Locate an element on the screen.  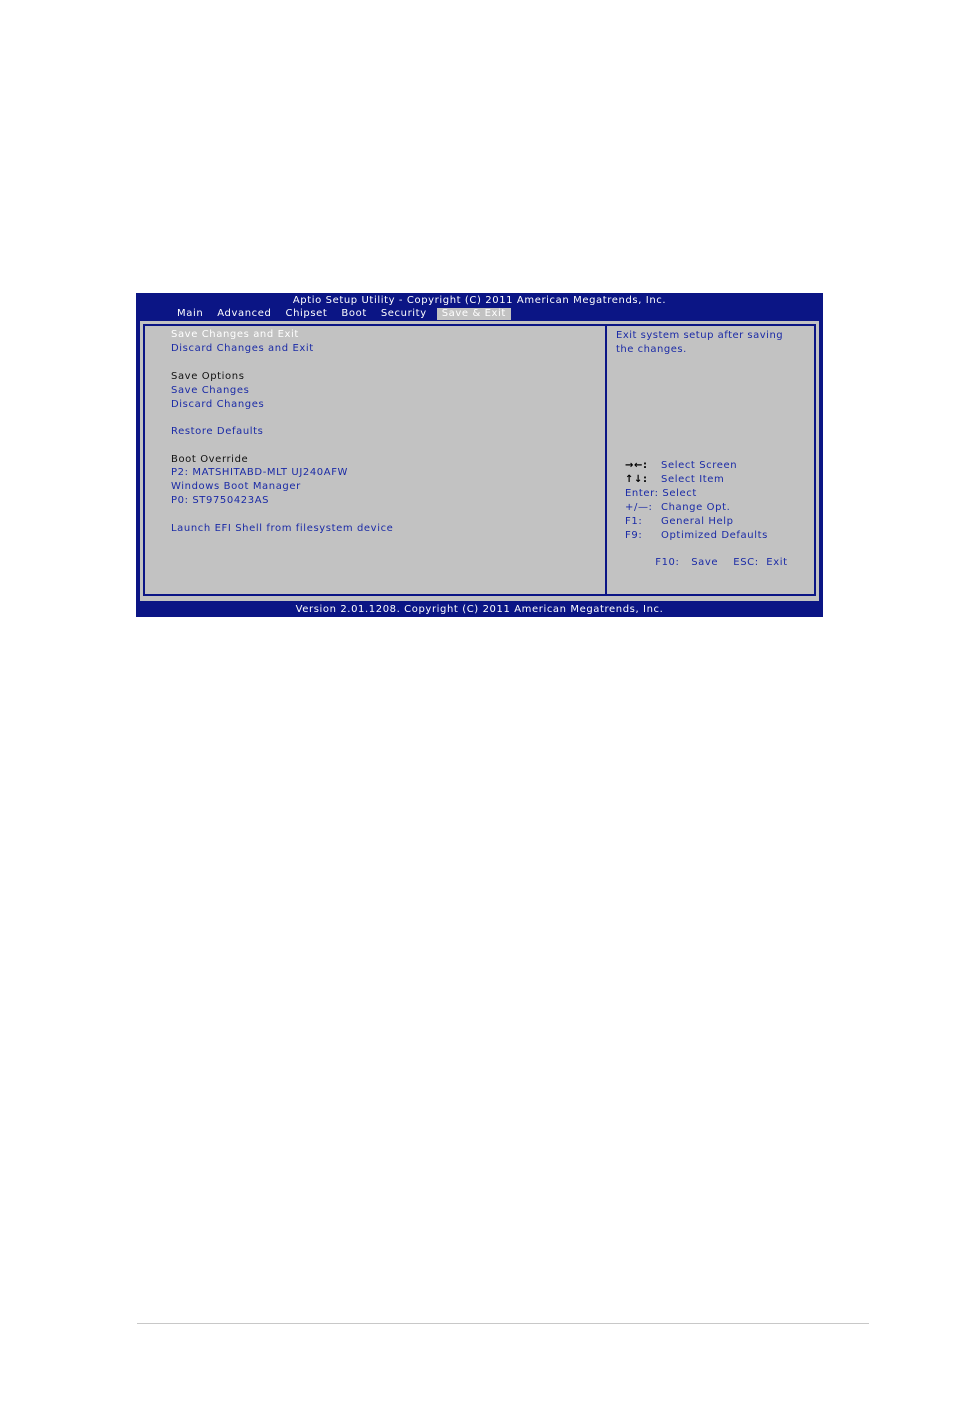
key-row-select-screen: →←: Select Screen is located at coordinates (681, 465).